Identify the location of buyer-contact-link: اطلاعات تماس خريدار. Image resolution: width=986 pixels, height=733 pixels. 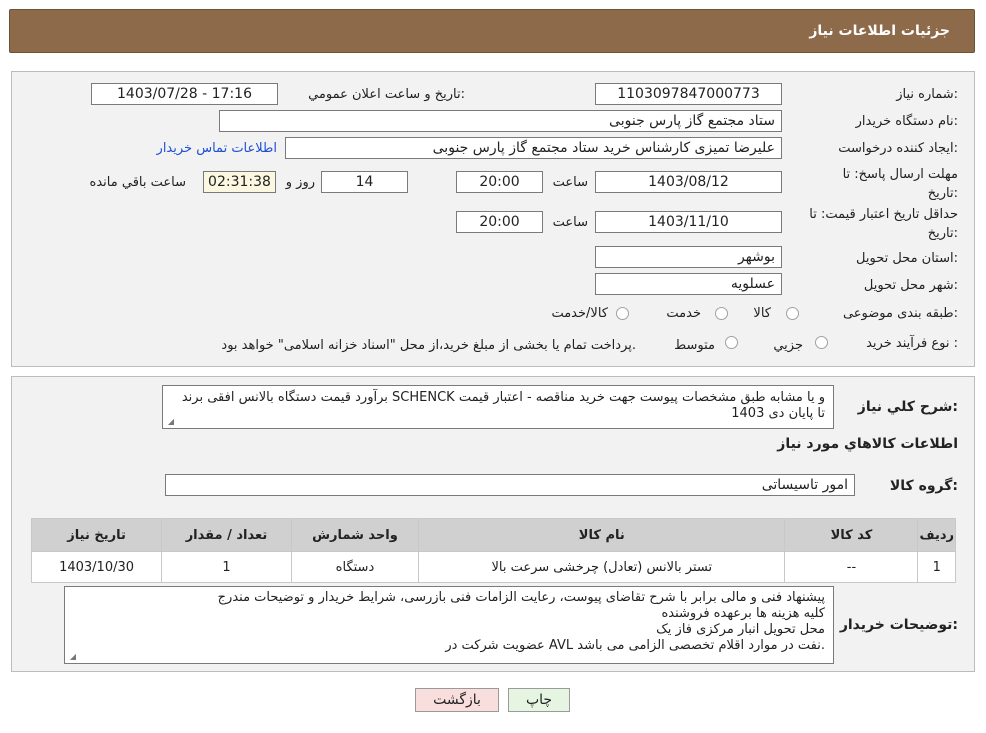
(217, 148).